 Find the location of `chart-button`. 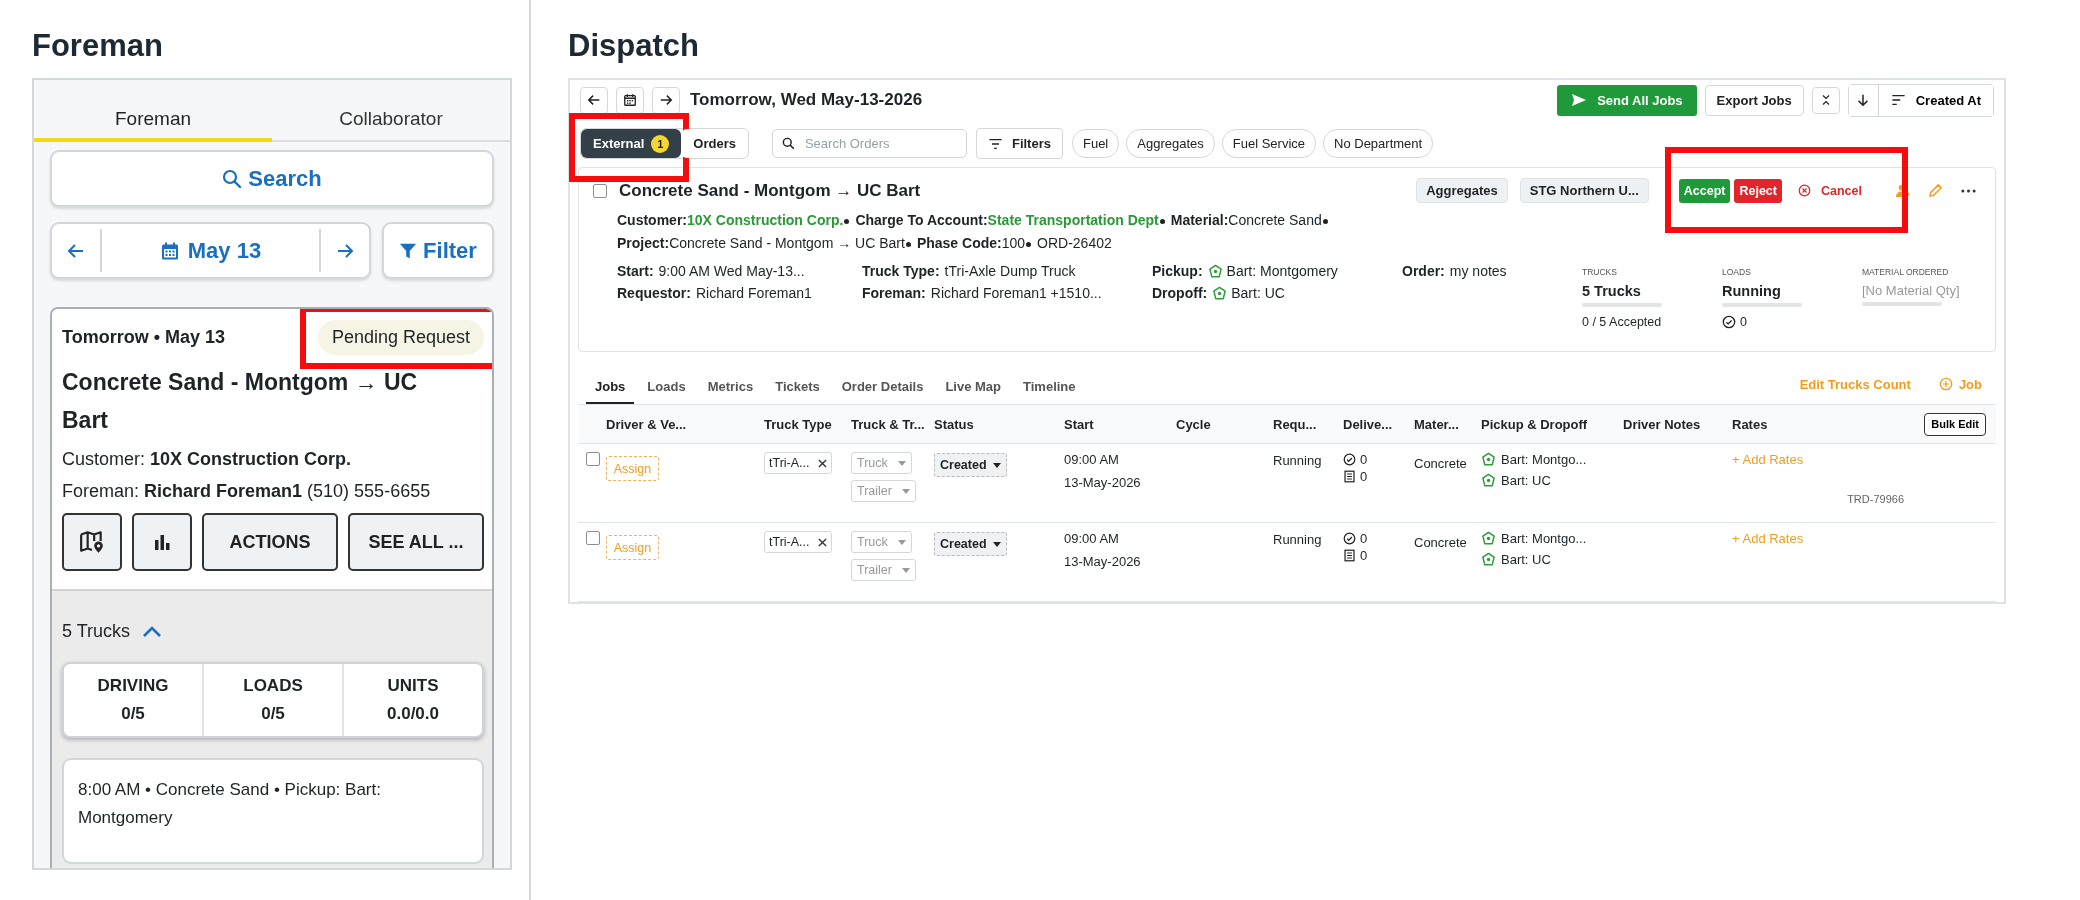

chart-button is located at coordinates (162, 542).